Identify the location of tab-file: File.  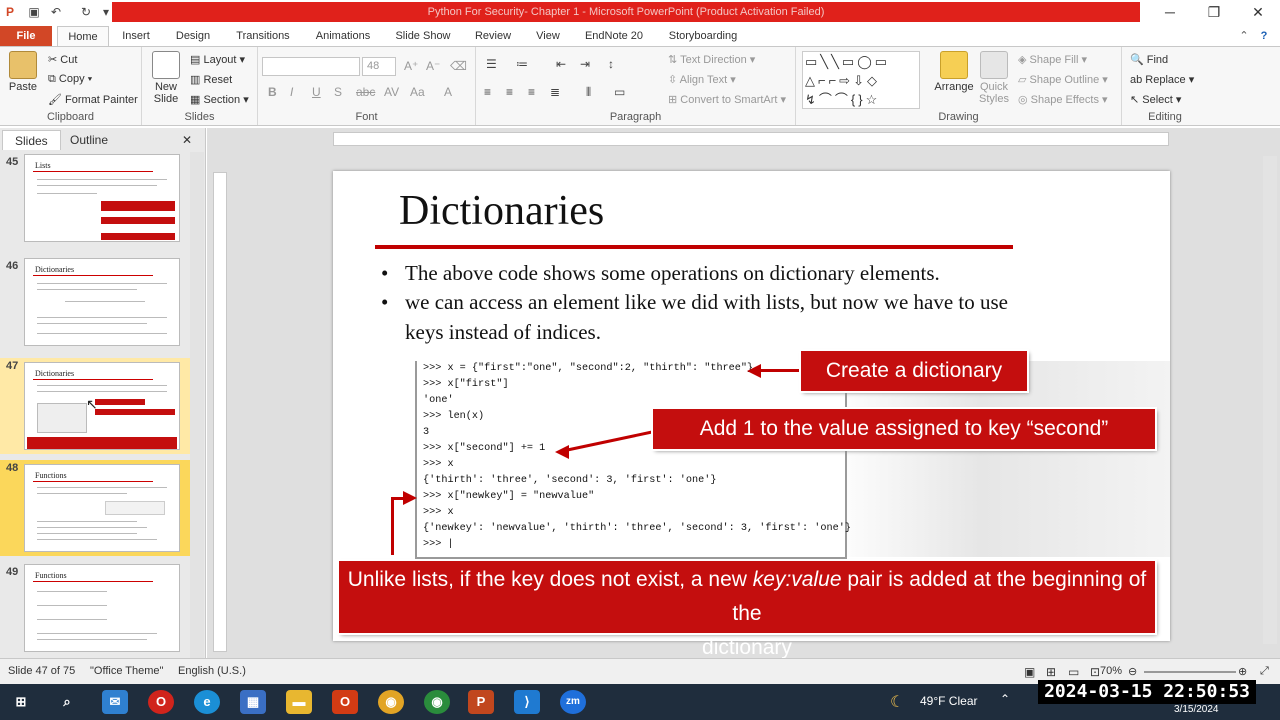
(26, 36).